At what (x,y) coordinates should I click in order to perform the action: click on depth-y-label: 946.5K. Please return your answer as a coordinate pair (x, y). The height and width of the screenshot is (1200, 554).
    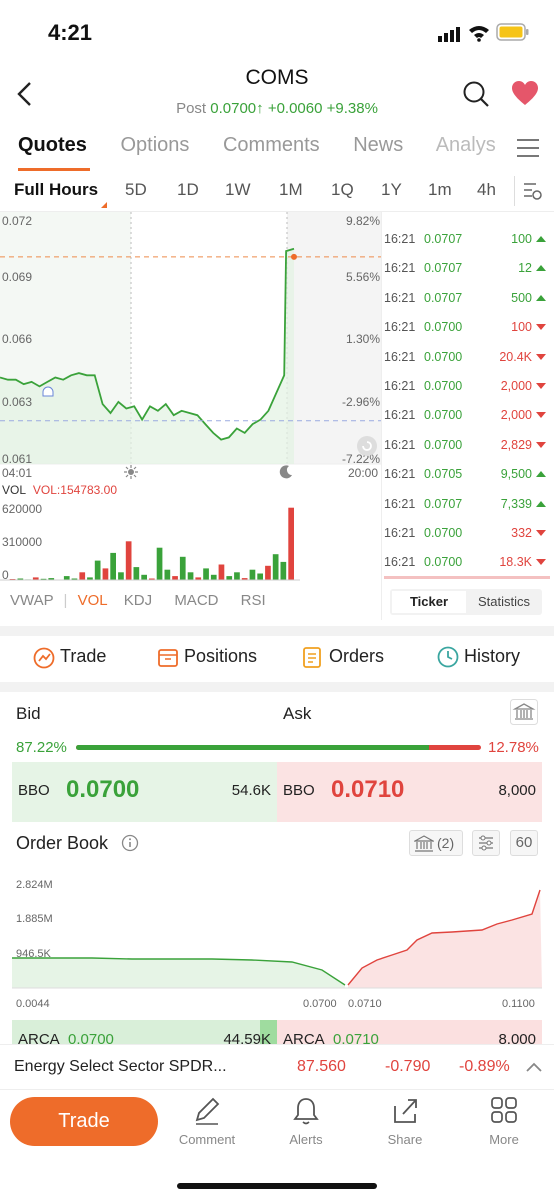
    Looking at the image, I should click on (33, 954).